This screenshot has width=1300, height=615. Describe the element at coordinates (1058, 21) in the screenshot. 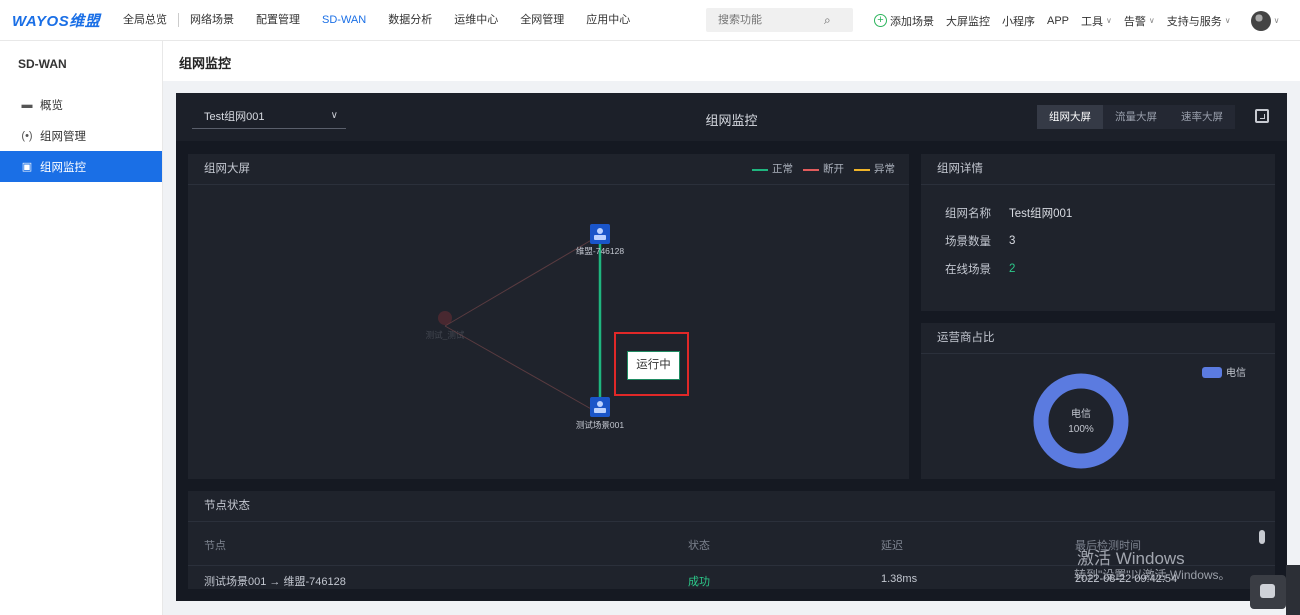

I see `app-link: APP` at that location.